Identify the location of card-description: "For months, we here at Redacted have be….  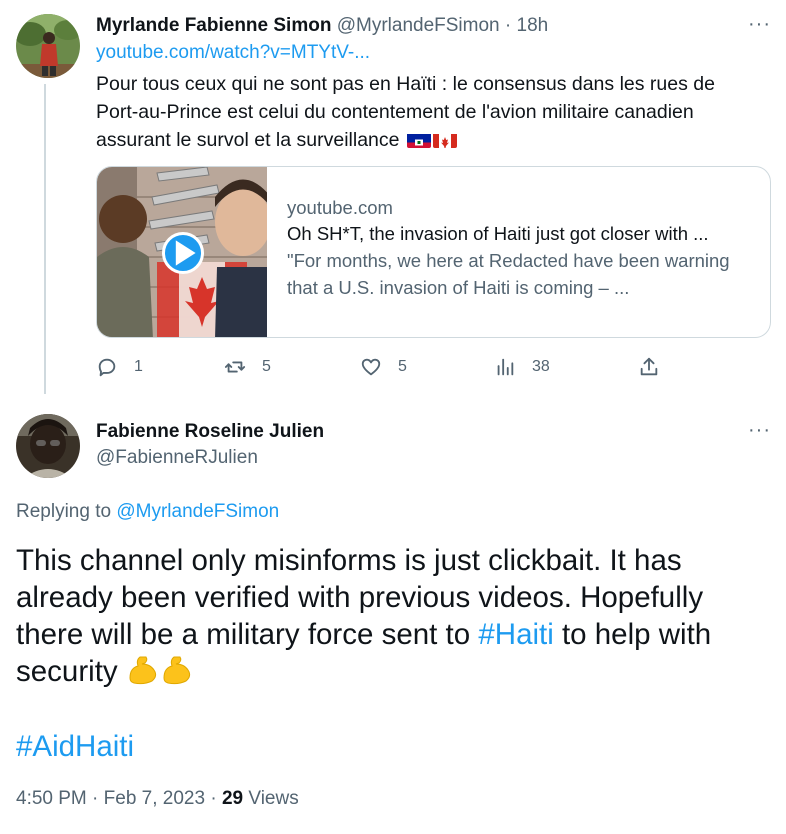
(508, 274).